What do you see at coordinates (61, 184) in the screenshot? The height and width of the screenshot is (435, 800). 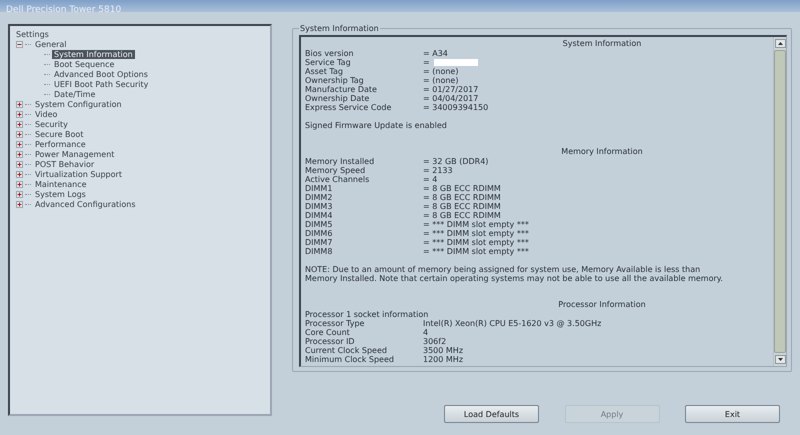 I see `tree-item: Maintenance` at bounding box center [61, 184].